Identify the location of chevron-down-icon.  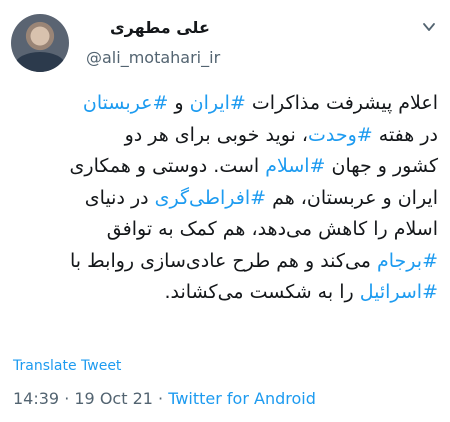
(429, 27).